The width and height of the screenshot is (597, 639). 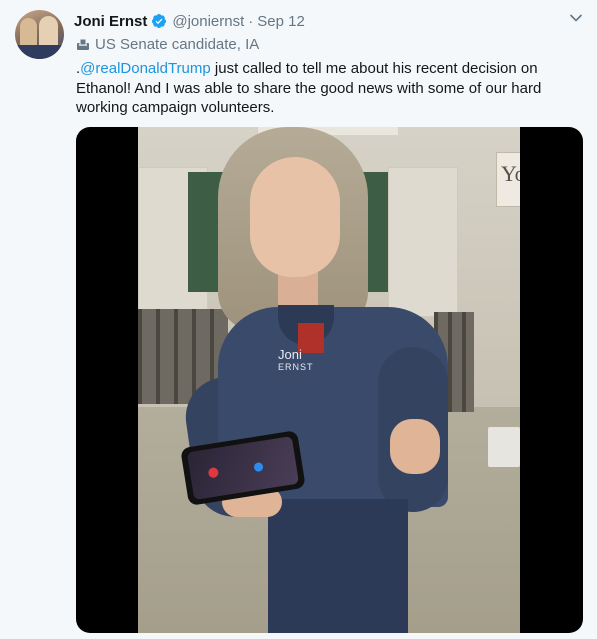 What do you see at coordinates (290, 354) in the screenshot?
I see `logo-line1: Joni` at bounding box center [290, 354].